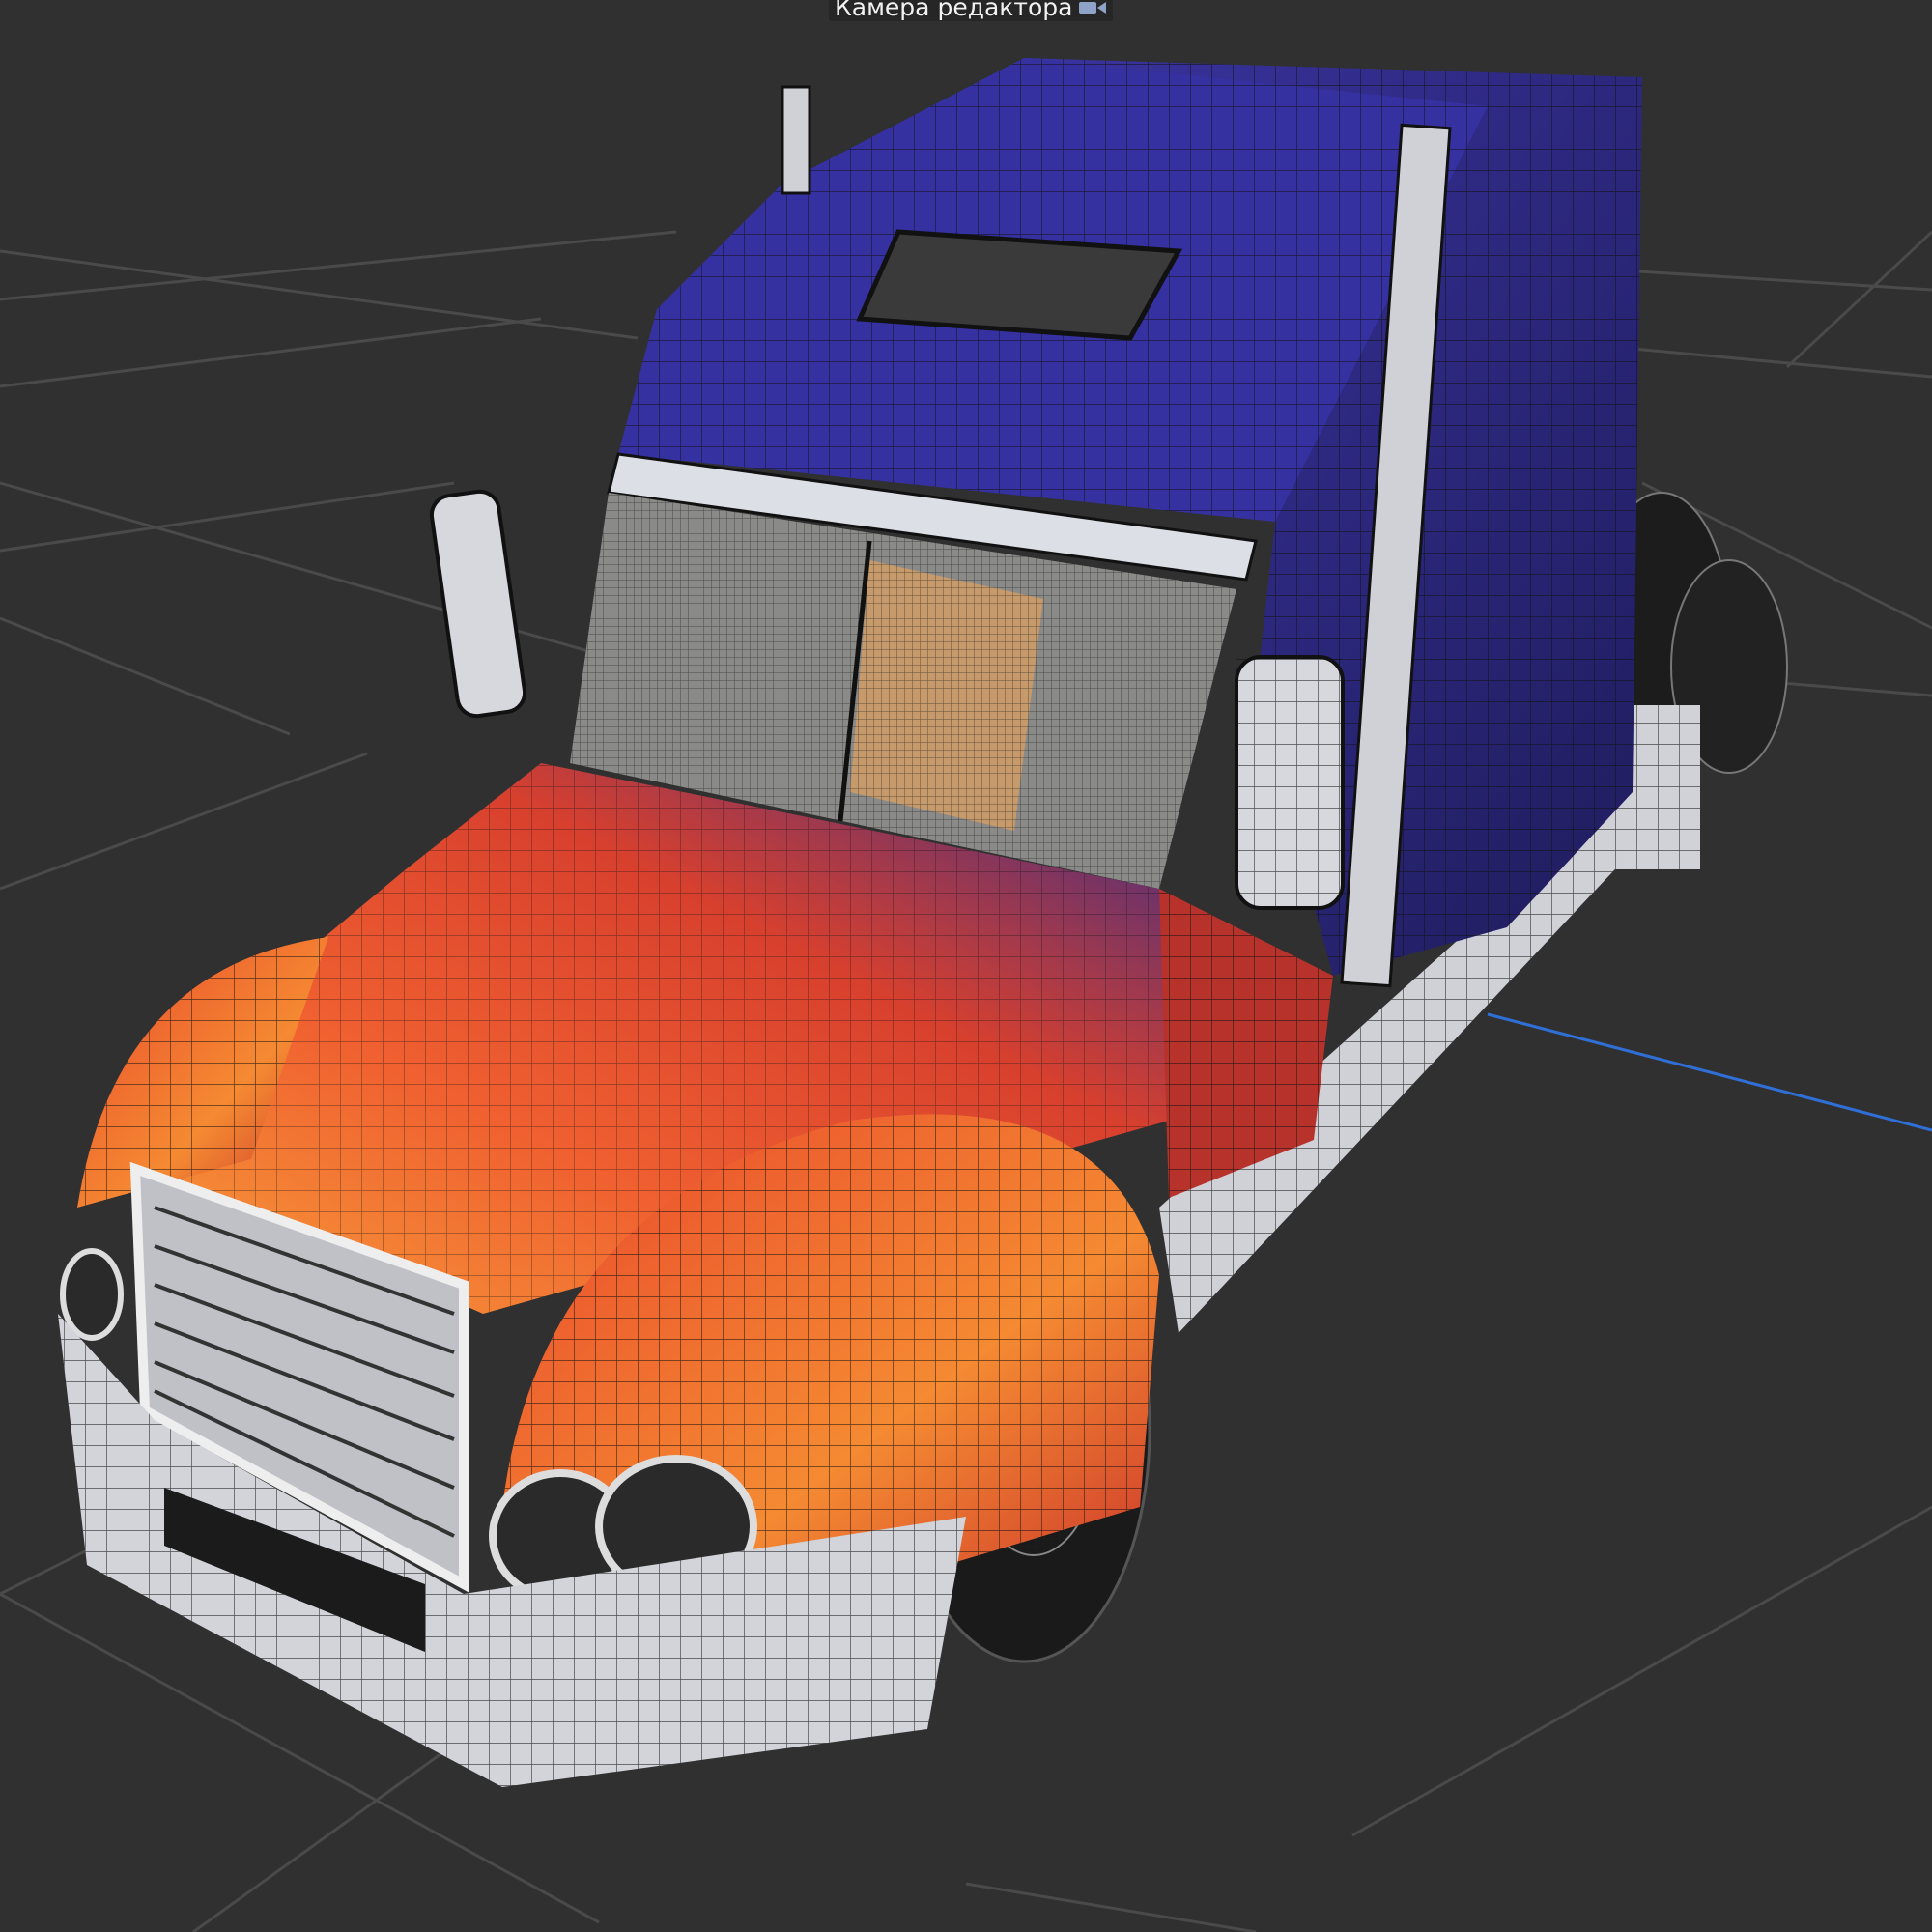 The width and height of the screenshot is (1932, 1932). What do you see at coordinates (1709, 1072) in the screenshot?
I see `x-axis-line` at bounding box center [1709, 1072].